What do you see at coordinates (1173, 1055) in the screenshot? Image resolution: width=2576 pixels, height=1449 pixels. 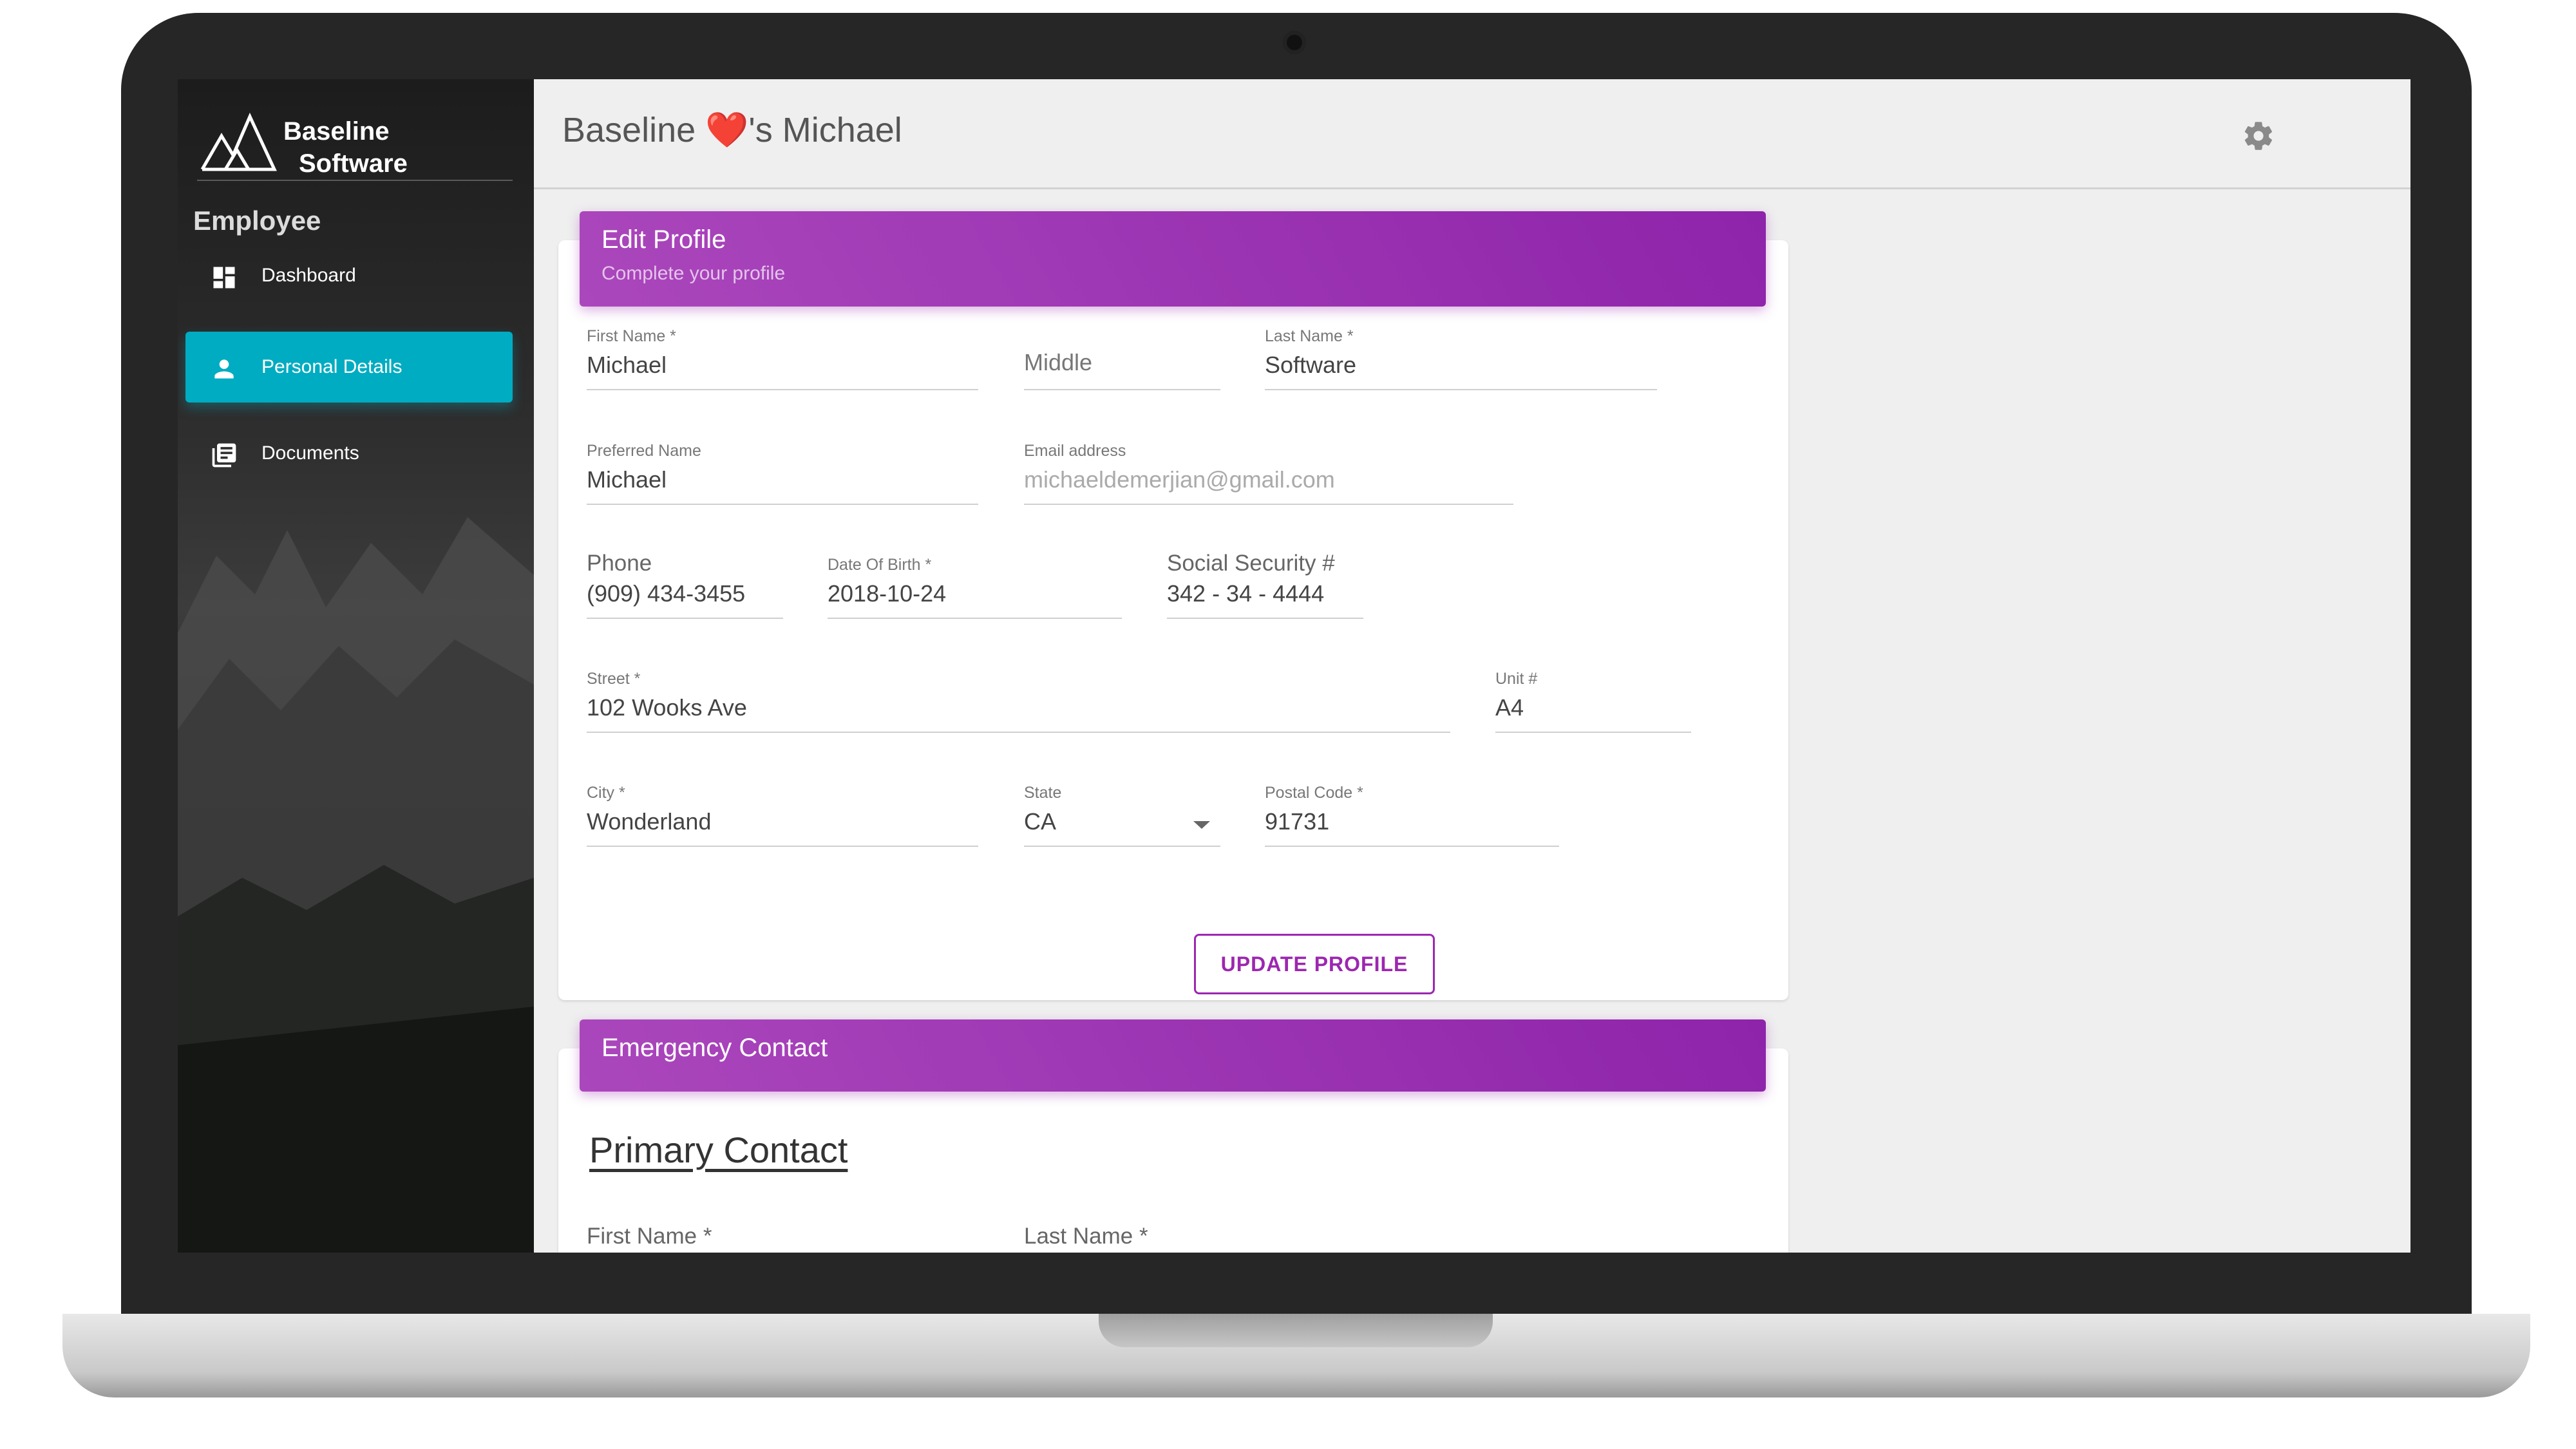 I see `emergency-contact-header: Emergency Contact` at bounding box center [1173, 1055].